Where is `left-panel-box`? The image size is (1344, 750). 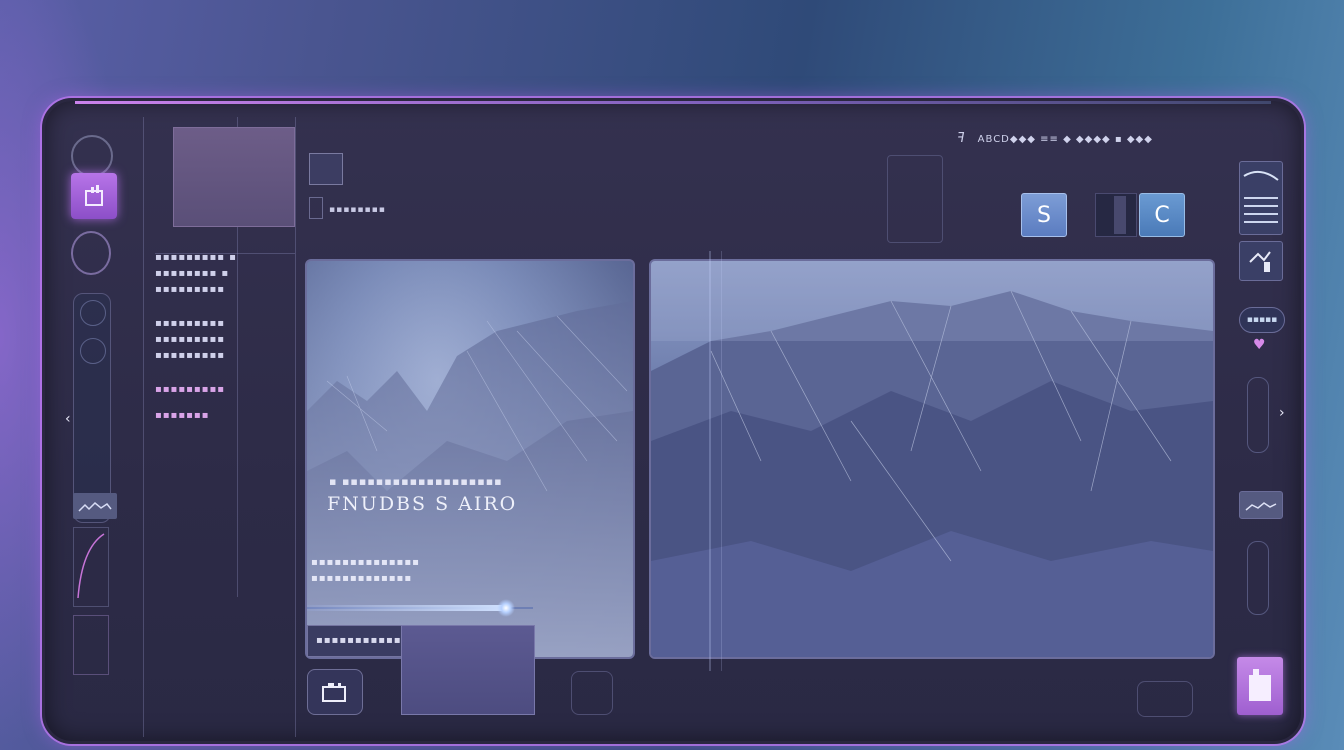 left-panel-box is located at coordinates (91, 567).